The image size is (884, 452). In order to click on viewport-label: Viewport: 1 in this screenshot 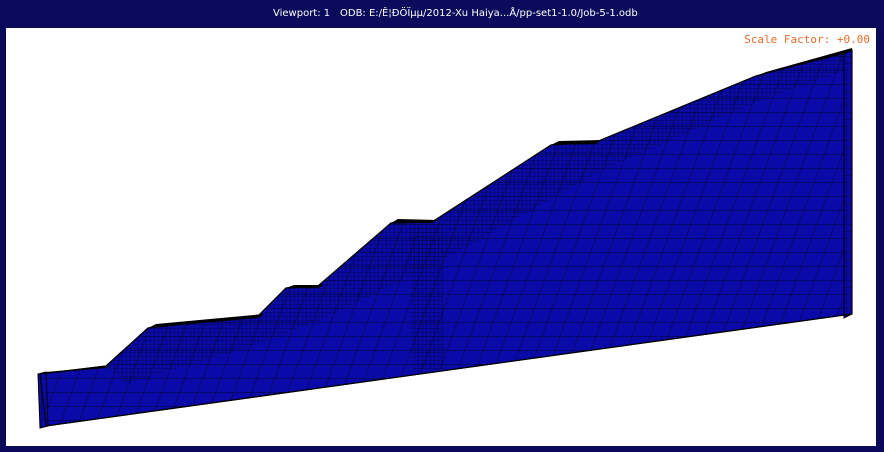, I will do `click(302, 13)`.